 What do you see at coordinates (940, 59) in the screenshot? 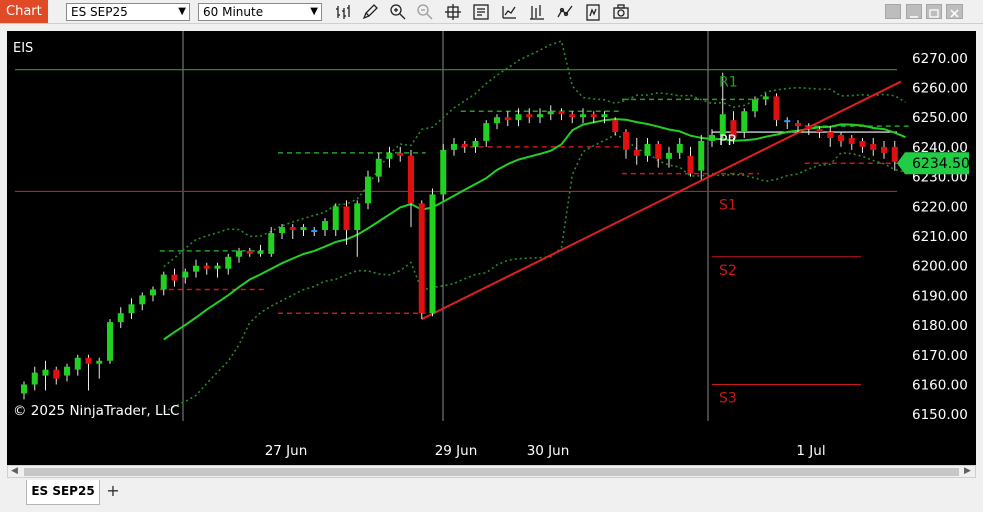
I see `y-axis-tick-label: 6270.00` at bounding box center [940, 59].